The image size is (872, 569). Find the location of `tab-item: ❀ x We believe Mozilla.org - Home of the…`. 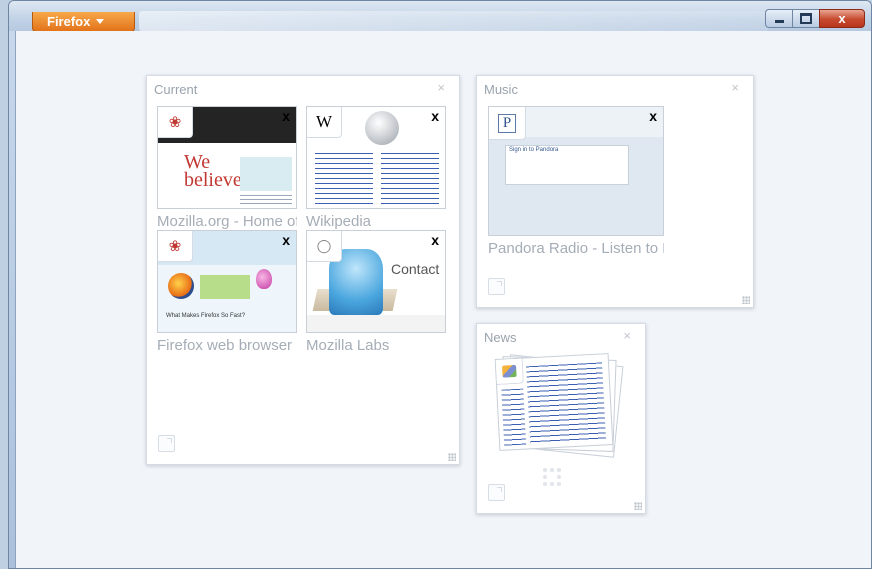

tab-item: ❀ x We believe Mozilla.org - Home of the… is located at coordinates (227, 168).